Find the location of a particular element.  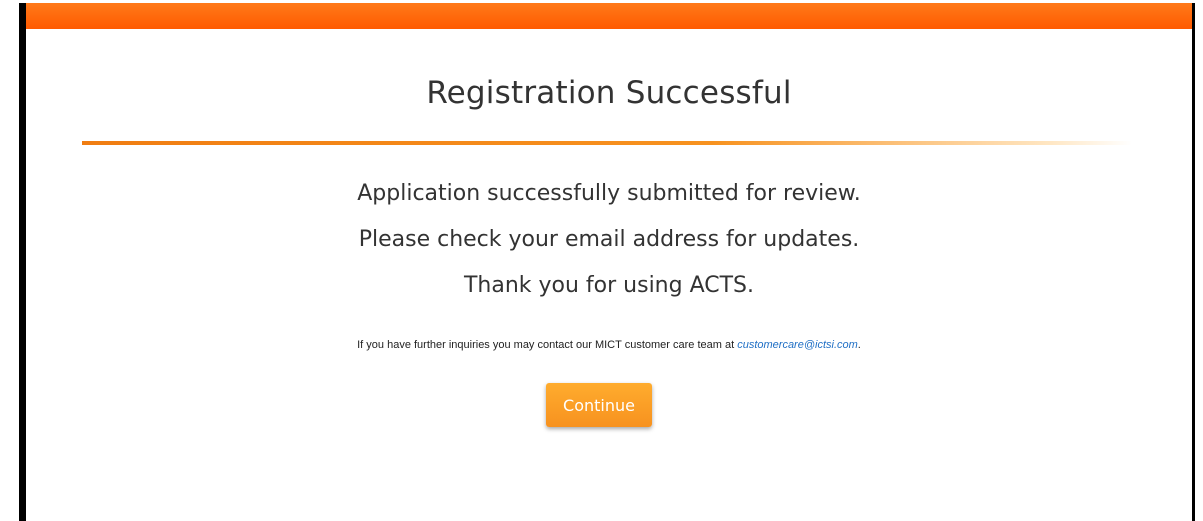

contact-suffix: . is located at coordinates (859, 345).